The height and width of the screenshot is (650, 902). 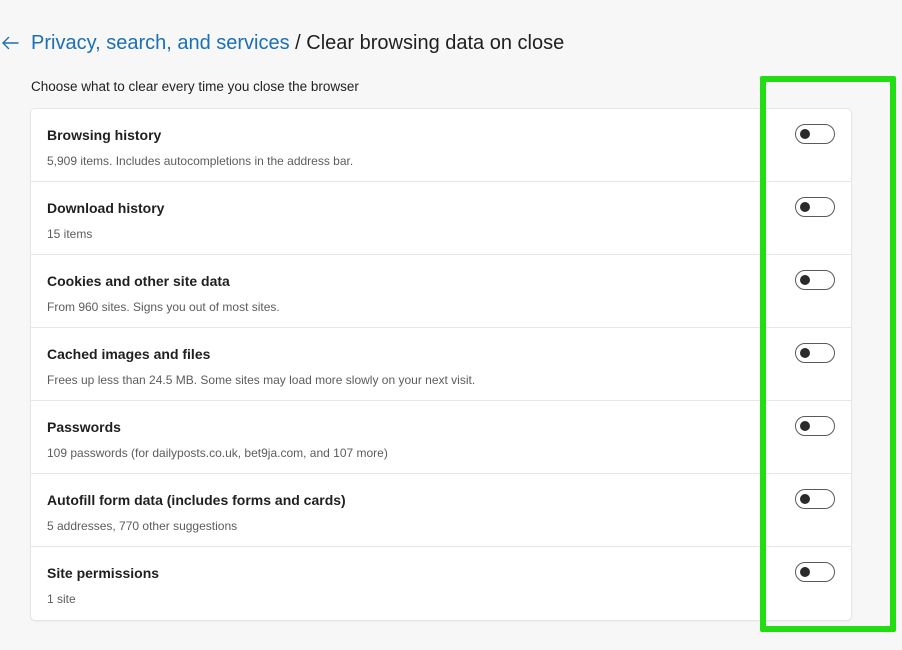 I want to click on site-permissions-toggle, so click(x=815, y=572).